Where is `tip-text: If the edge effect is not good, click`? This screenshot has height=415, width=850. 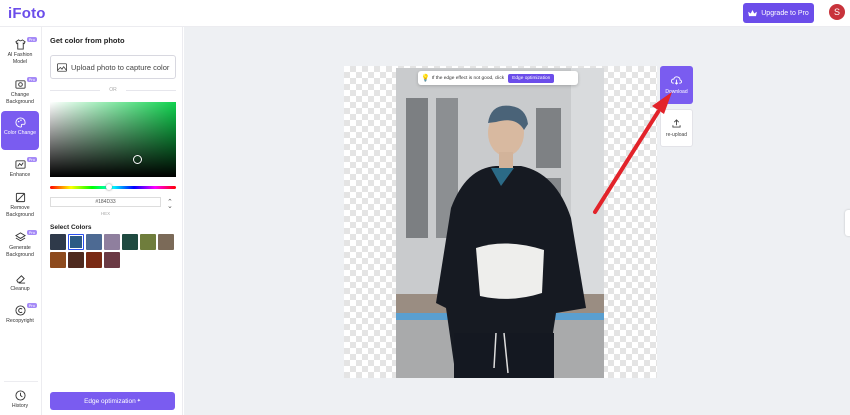
tip-text: If the edge effect is not good, click is located at coordinates (468, 78).